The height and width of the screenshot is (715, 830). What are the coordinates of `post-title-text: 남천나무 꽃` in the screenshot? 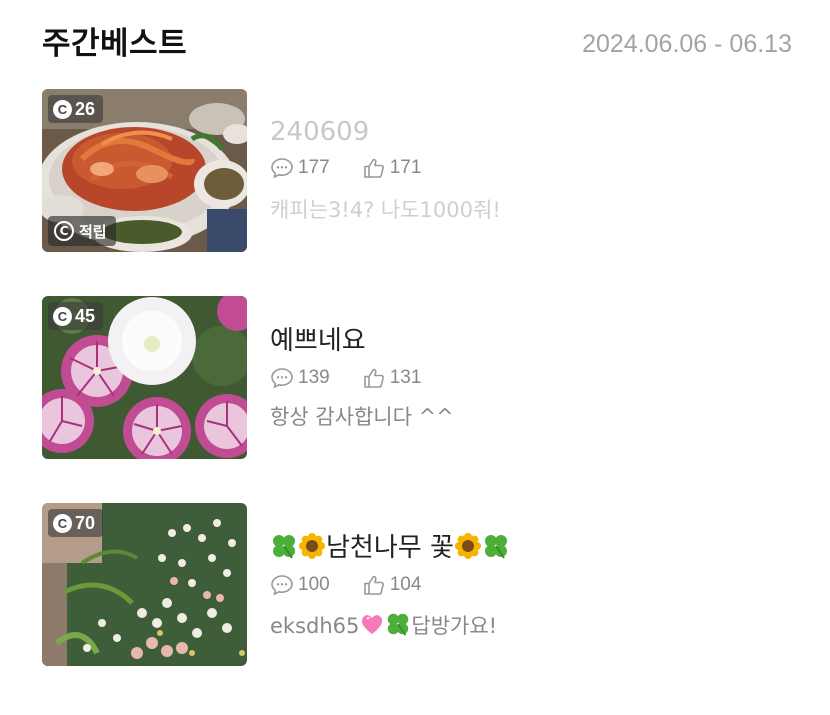 It's located at (390, 548).